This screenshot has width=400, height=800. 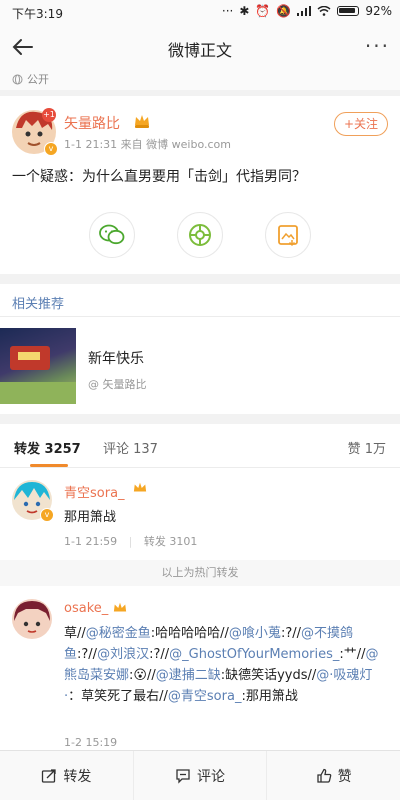 What do you see at coordinates (348, 11) in the screenshot?
I see `battery-icon` at bounding box center [348, 11].